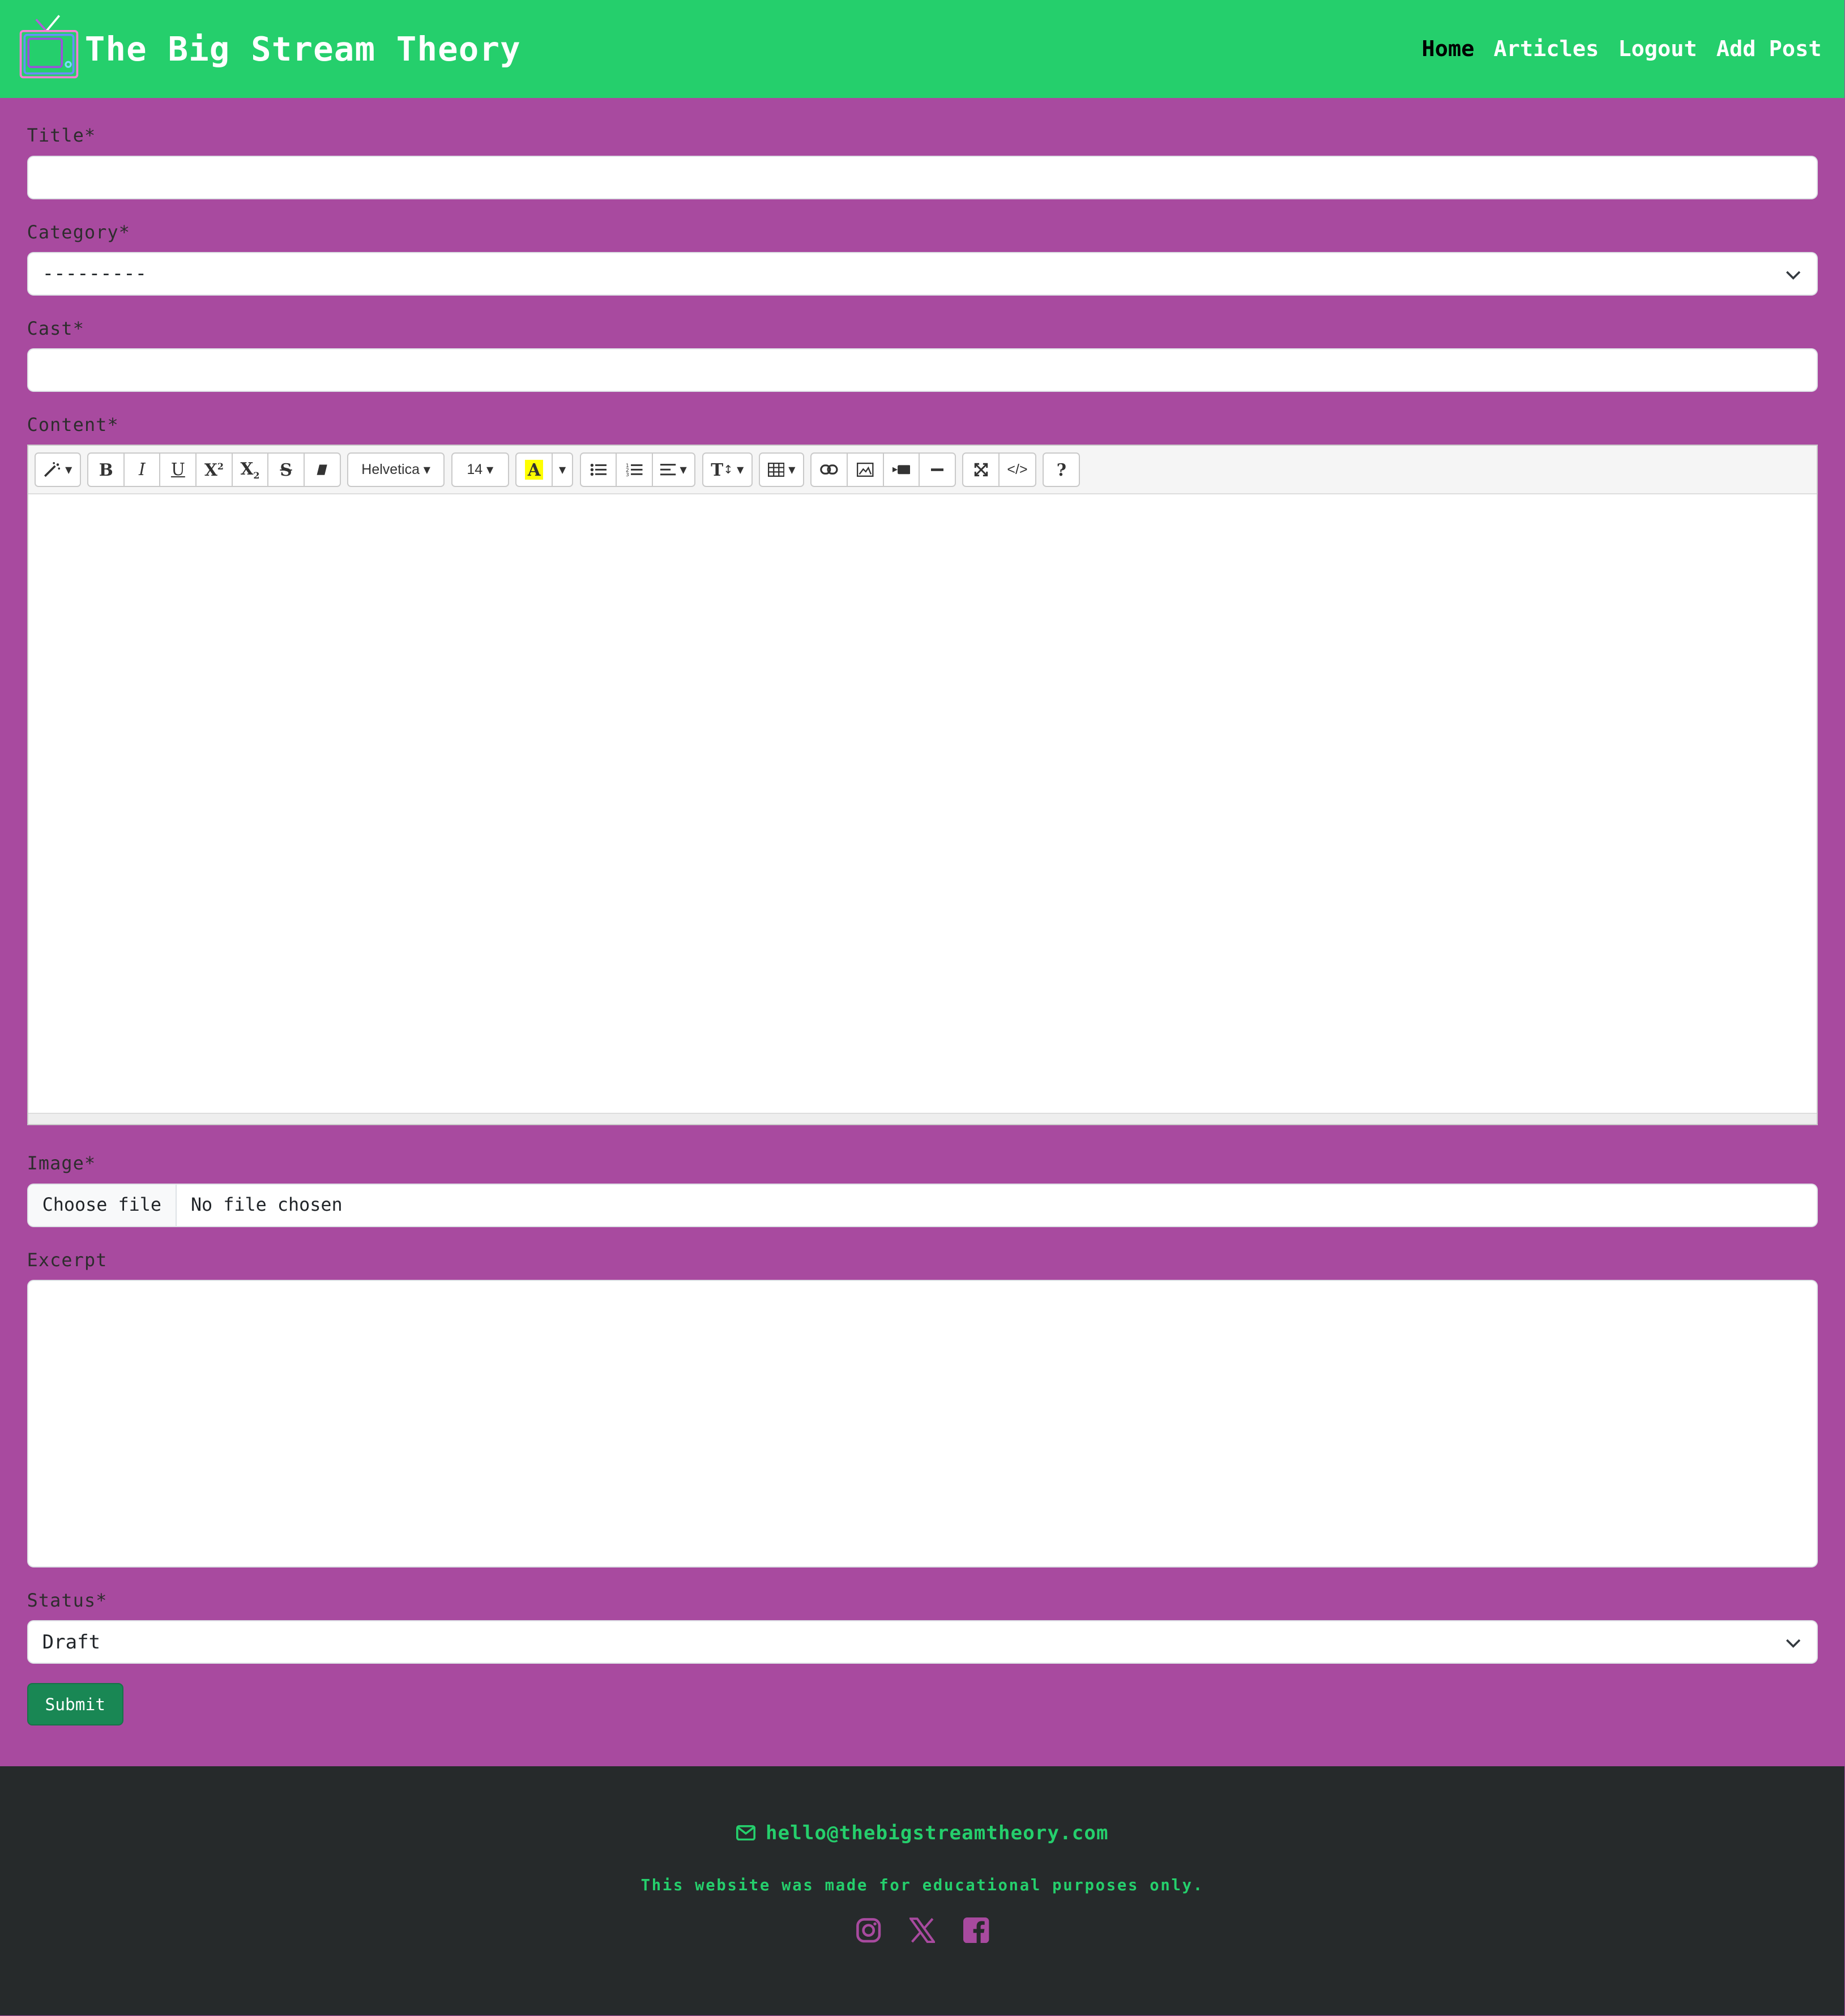 This screenshot has width=1845, height=2016. I want to click on superscript-button: X2, so click(214, 469).